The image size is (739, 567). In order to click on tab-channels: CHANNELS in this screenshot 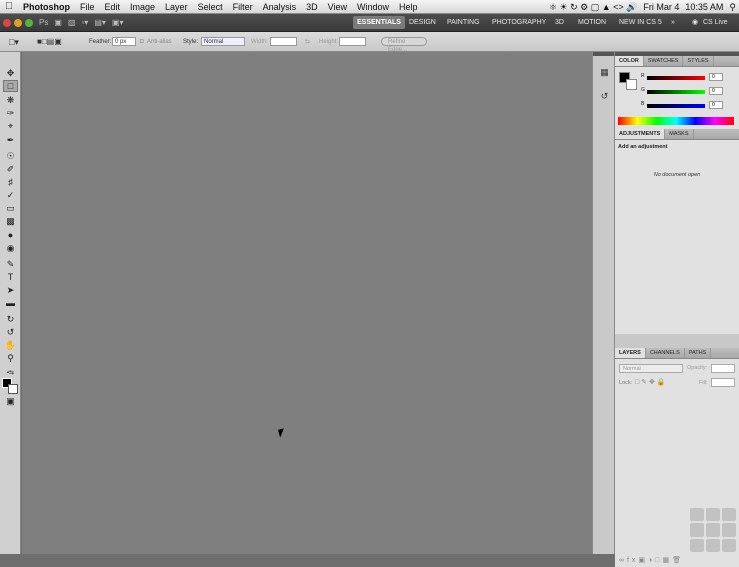, I will do `click(665, 353)`.